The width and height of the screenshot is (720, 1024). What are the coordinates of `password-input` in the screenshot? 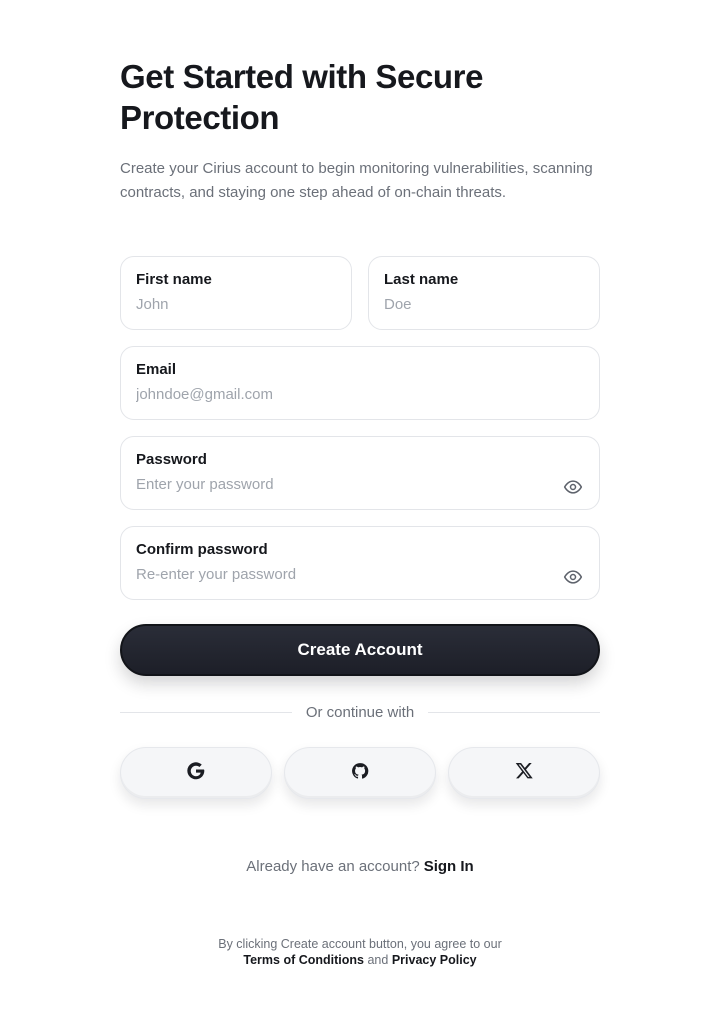 It's located at (336, 485).